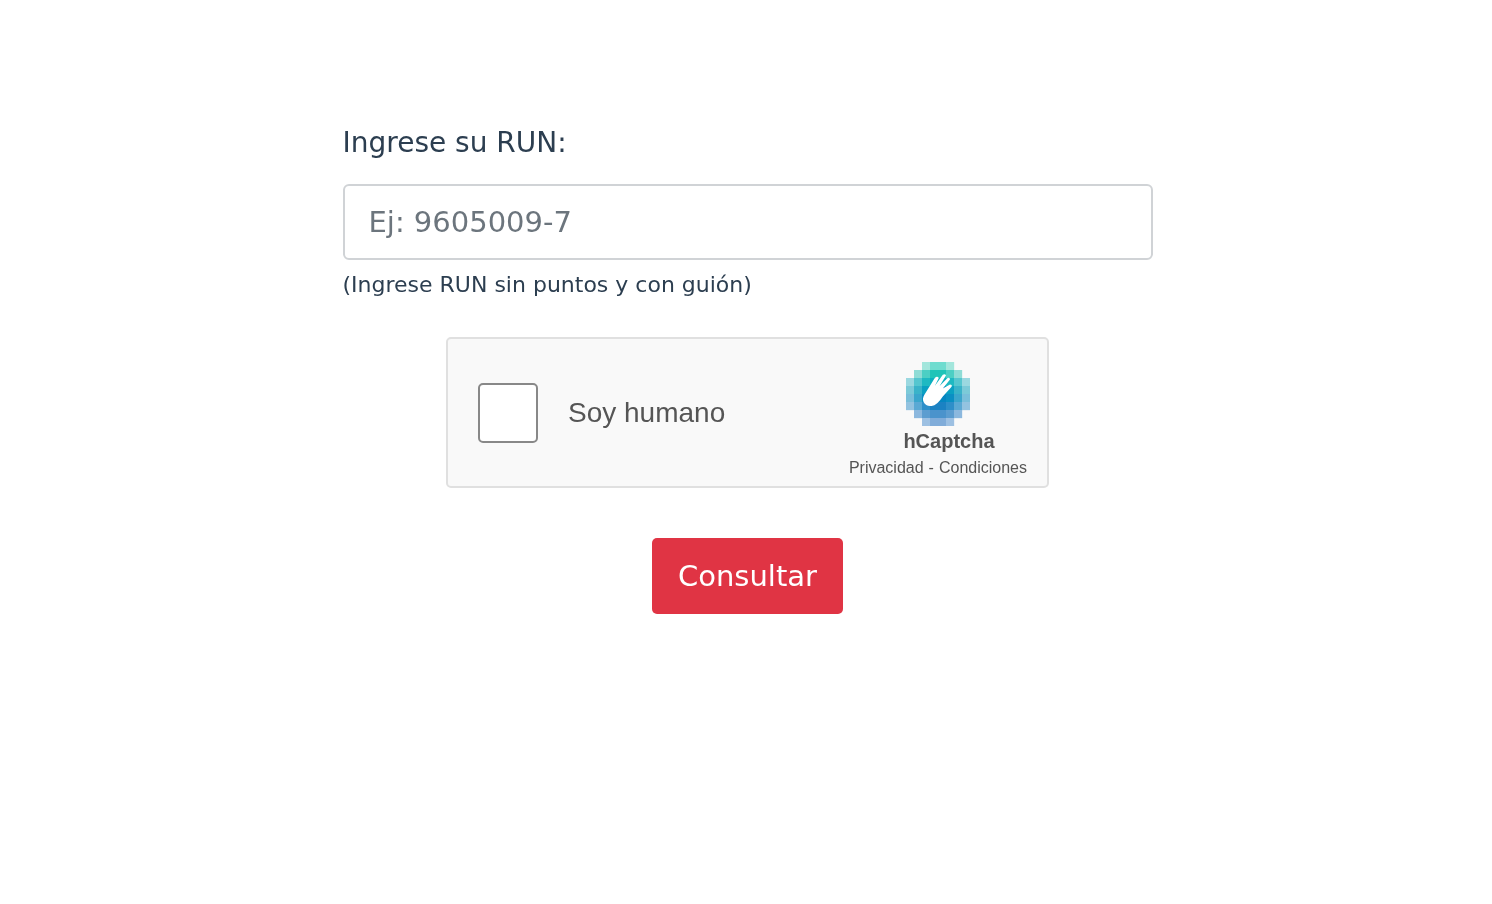 This screenshot has width=1492, height=904. I want to click on checkbox, so click(508, 412).